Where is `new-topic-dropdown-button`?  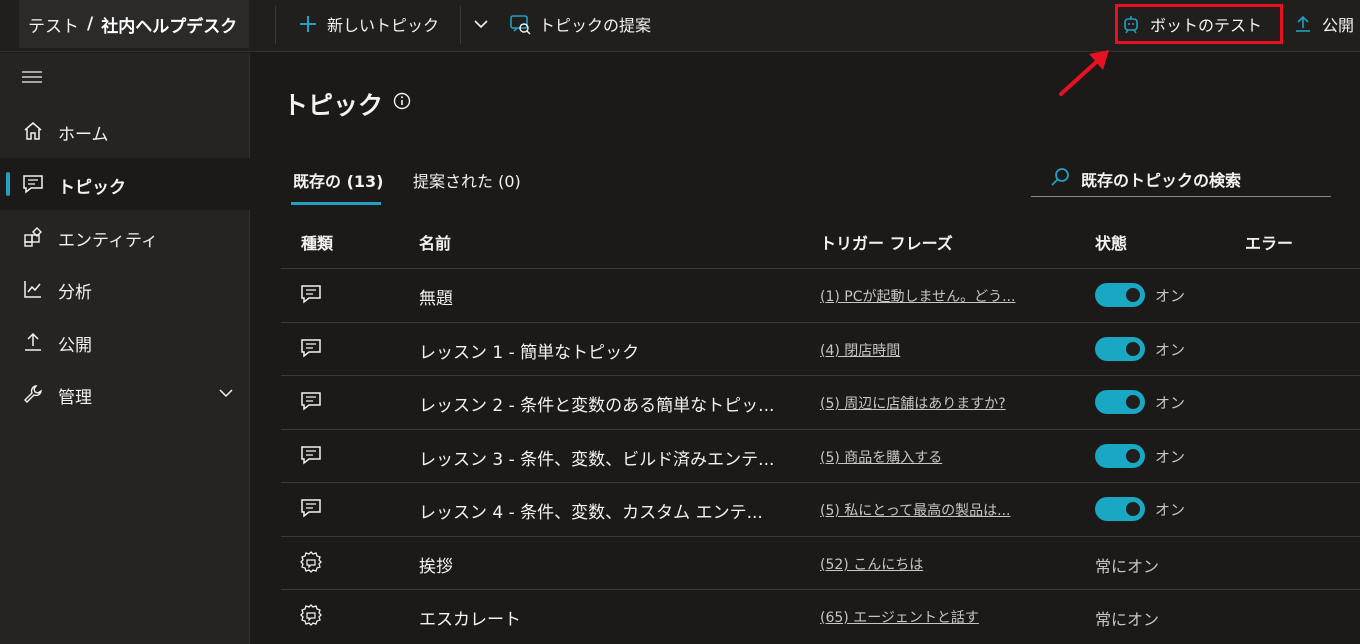 new-topic-dropdown-button is located at coordinates (485, 24).